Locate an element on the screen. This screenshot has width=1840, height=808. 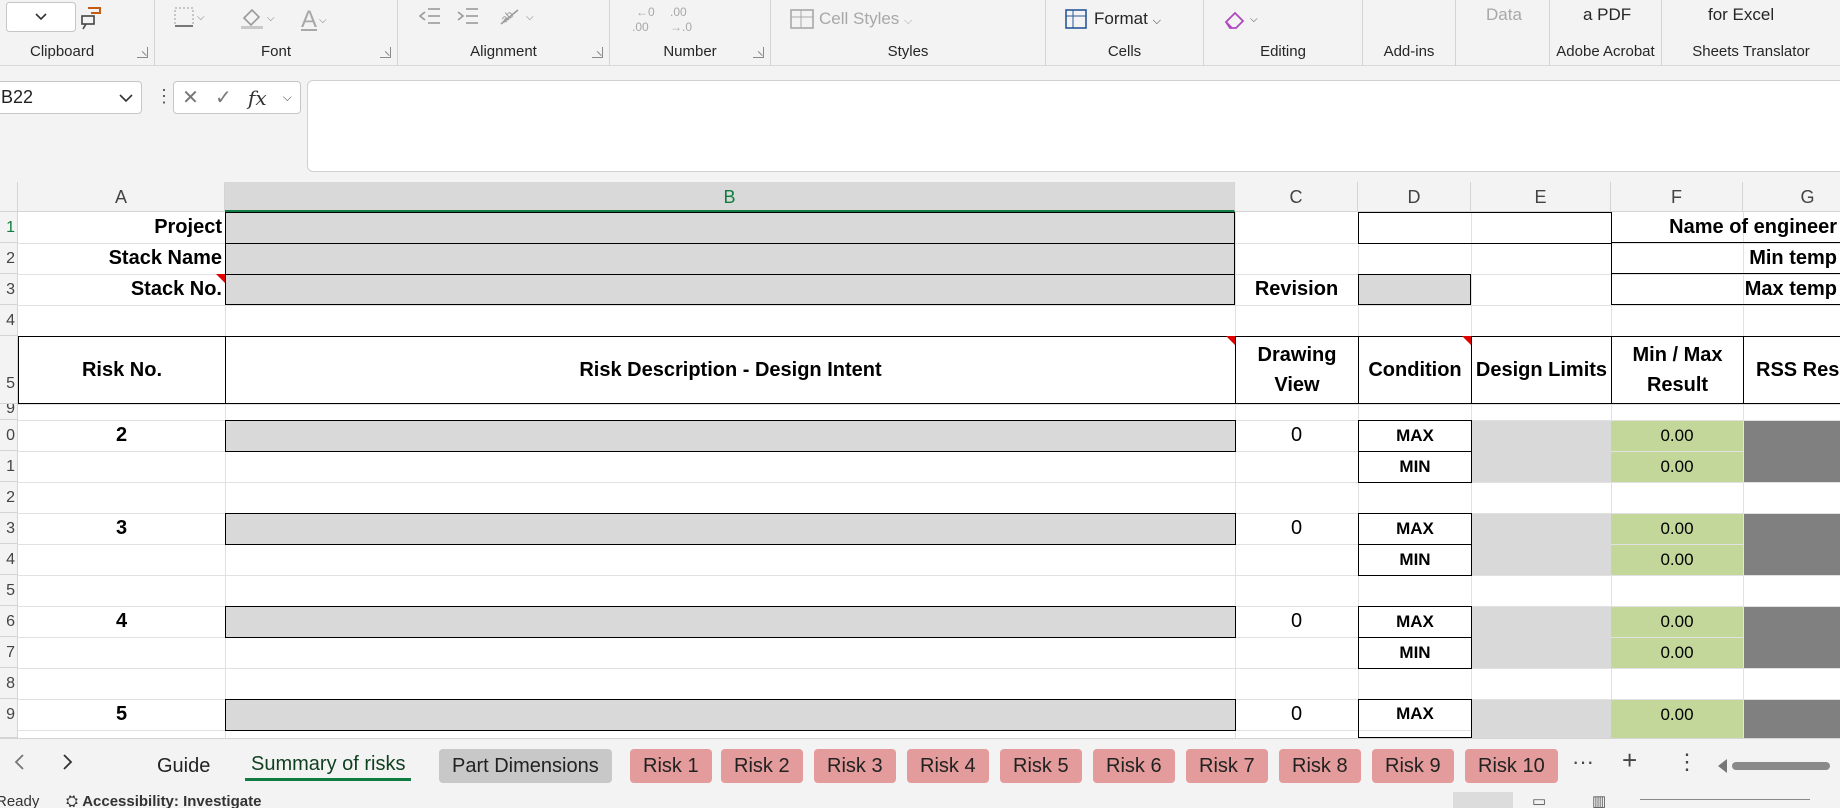
name-box: B22 is located at coordinates (71, 97).